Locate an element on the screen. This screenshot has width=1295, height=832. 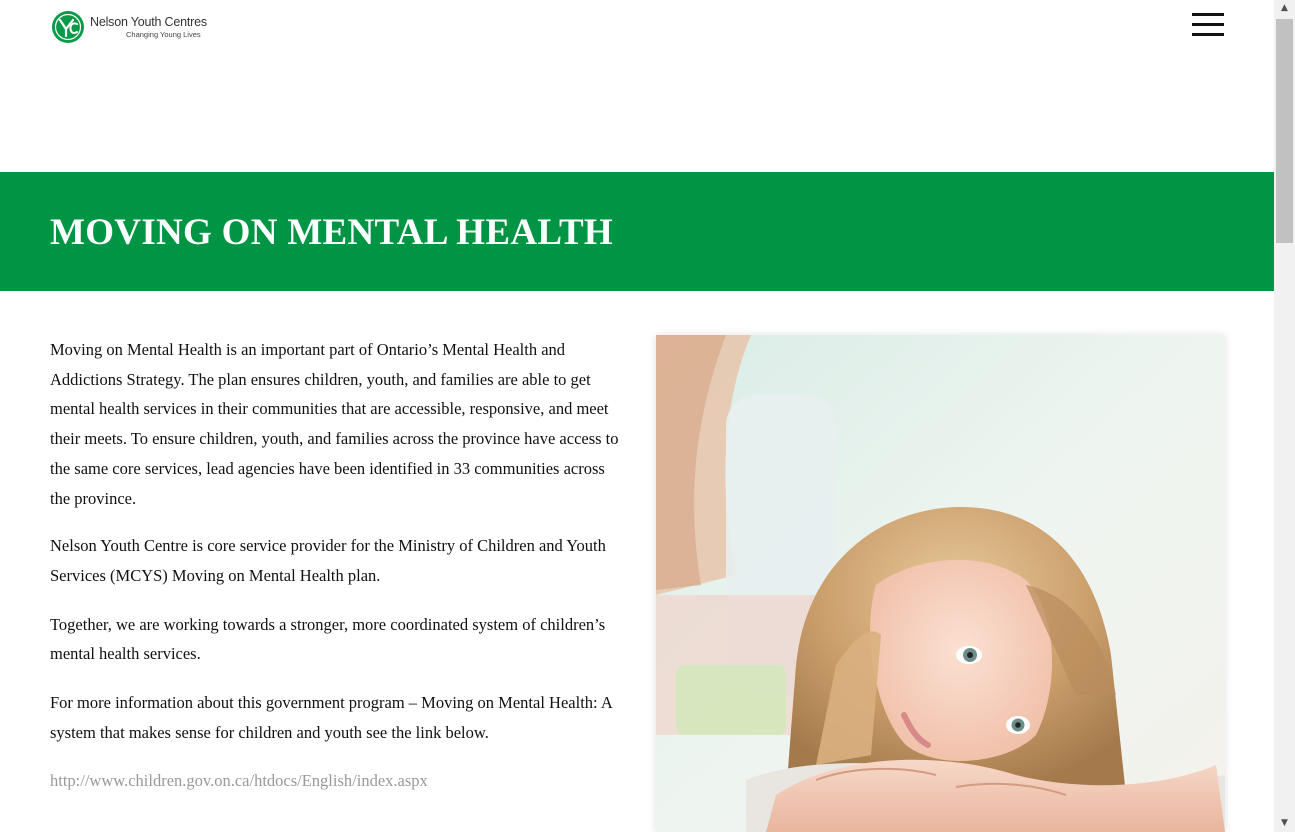
vertical-scrollbar: ▲ ▼ is located at coordinates (1284, 416).